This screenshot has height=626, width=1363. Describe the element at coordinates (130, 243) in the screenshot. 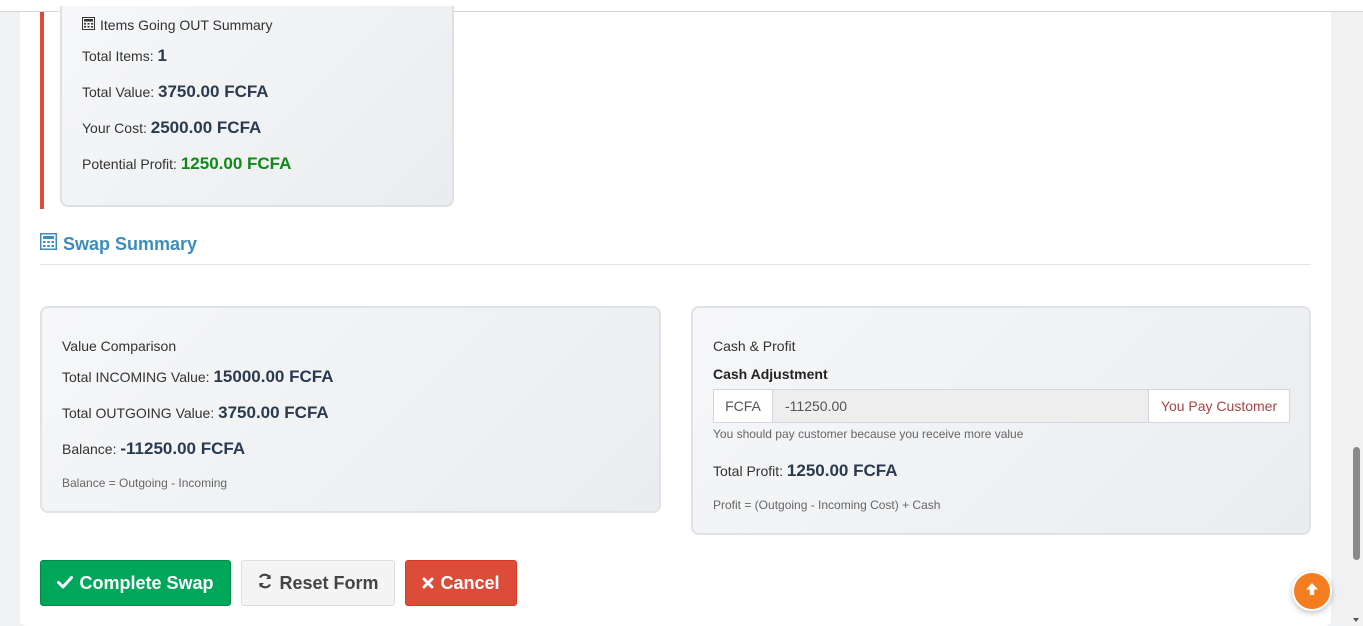

I see `swap-summary-title: Swap Summary` at that location.